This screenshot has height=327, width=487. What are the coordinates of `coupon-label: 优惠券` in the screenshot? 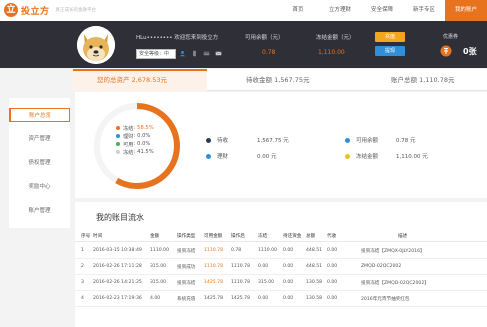 It's located at (451, 37).